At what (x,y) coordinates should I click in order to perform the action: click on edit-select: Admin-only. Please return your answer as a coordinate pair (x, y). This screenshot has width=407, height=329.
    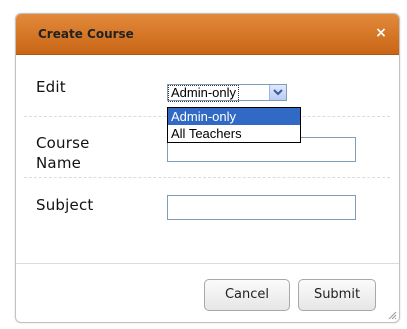
    Looking at the image, I should click on (227, 93).